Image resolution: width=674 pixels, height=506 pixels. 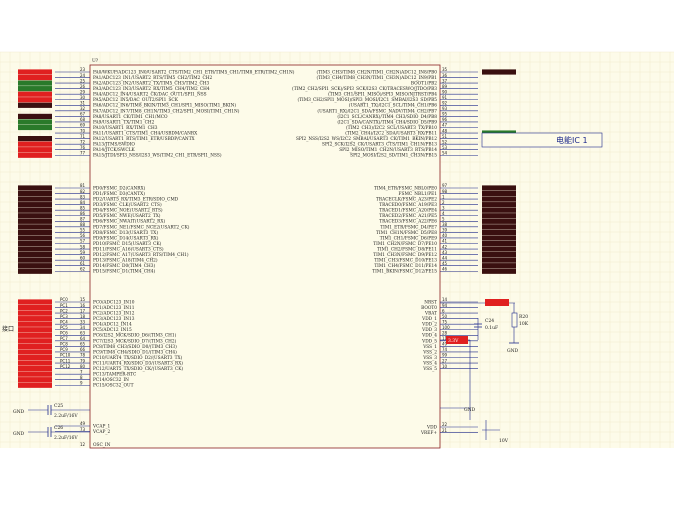 I want to click on pin-number: 91, so click(x=445, y=97).